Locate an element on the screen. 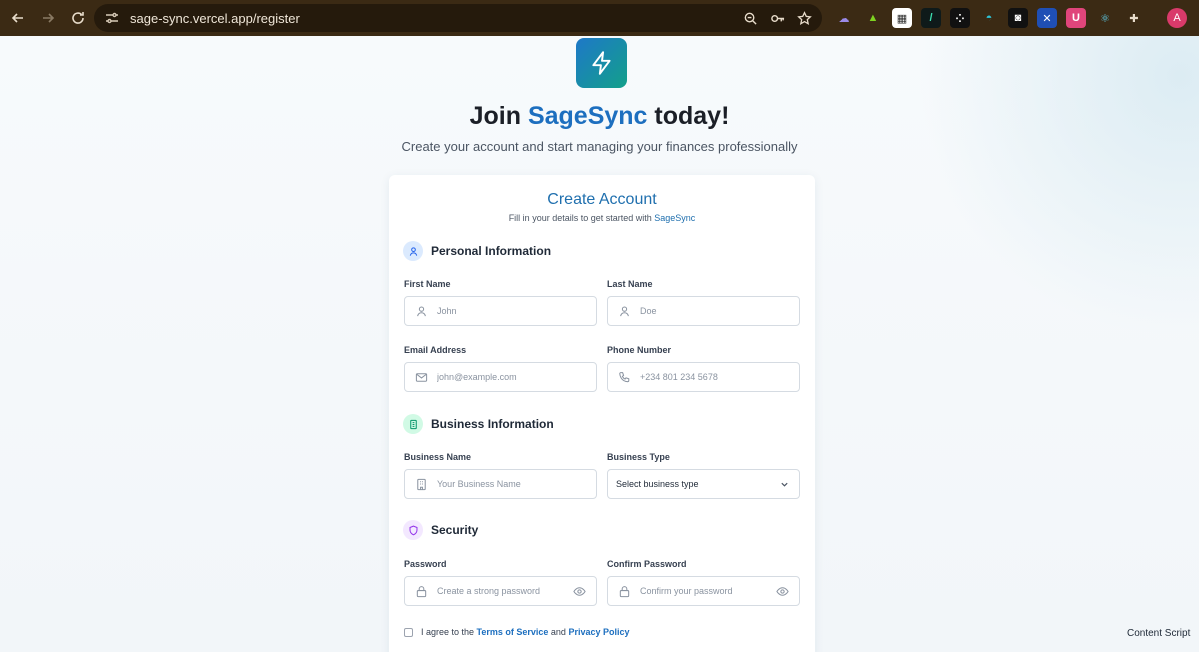 This screenshot has width=1199, height=652. section-security: Security is located at coordinates (440, 530).